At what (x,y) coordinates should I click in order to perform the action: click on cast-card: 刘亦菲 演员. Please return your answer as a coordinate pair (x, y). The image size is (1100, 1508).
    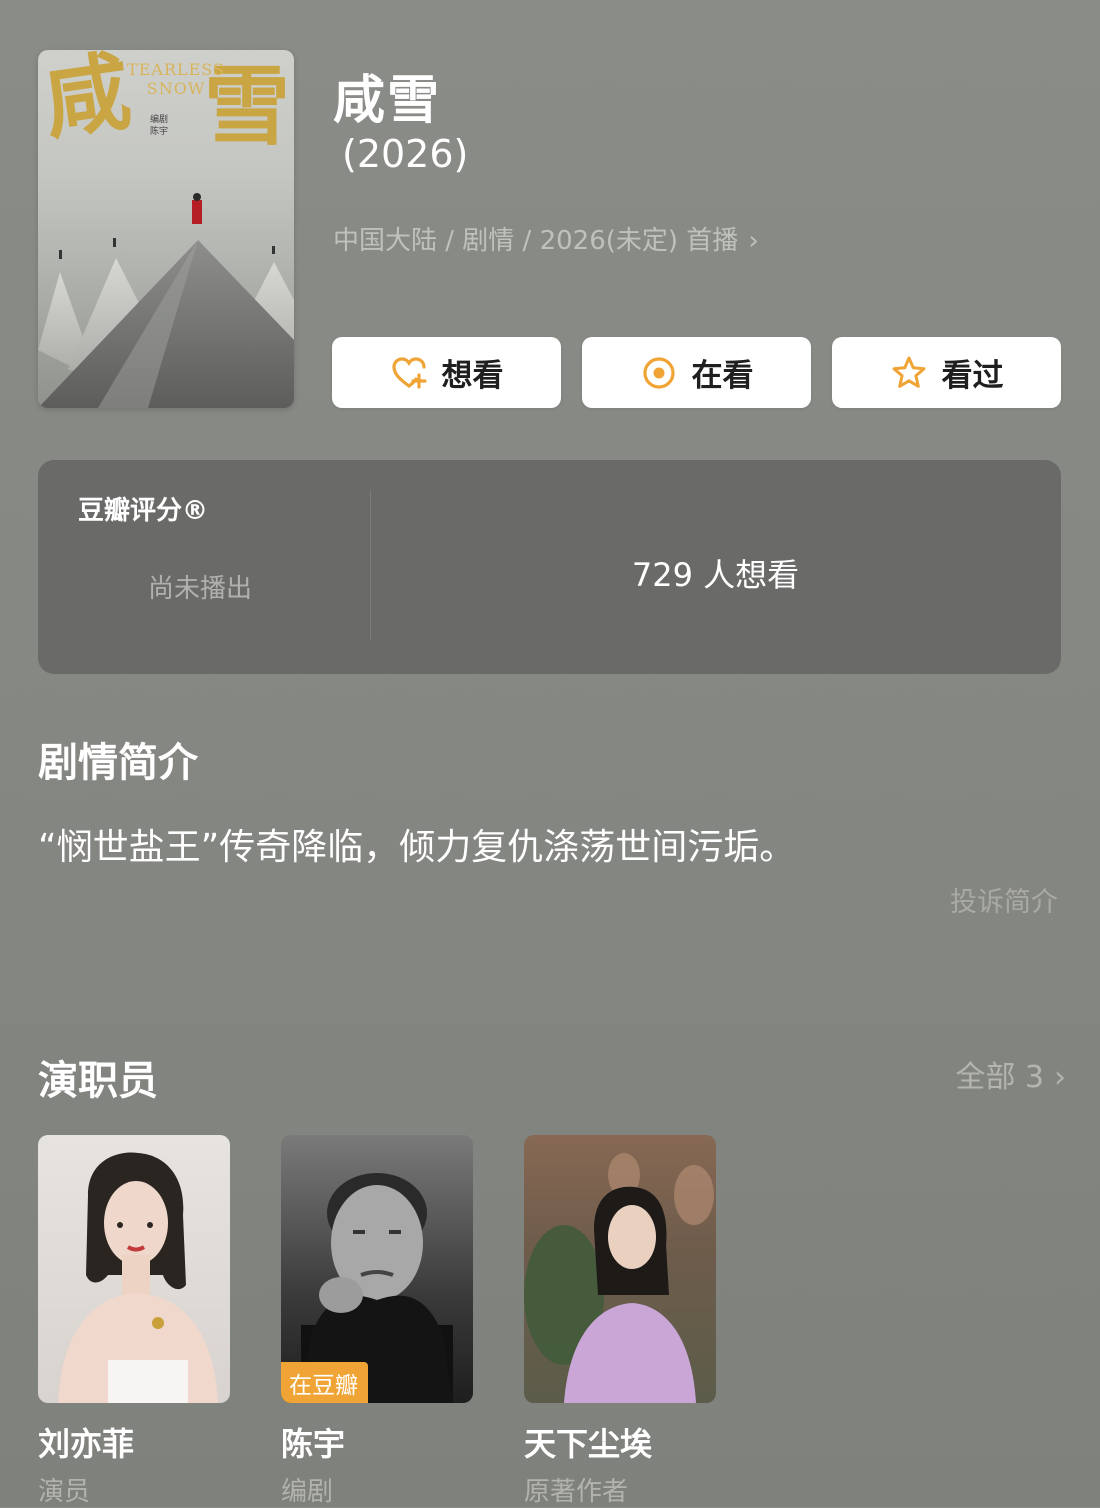
    Looking at the image, I should click on (134, 1321).